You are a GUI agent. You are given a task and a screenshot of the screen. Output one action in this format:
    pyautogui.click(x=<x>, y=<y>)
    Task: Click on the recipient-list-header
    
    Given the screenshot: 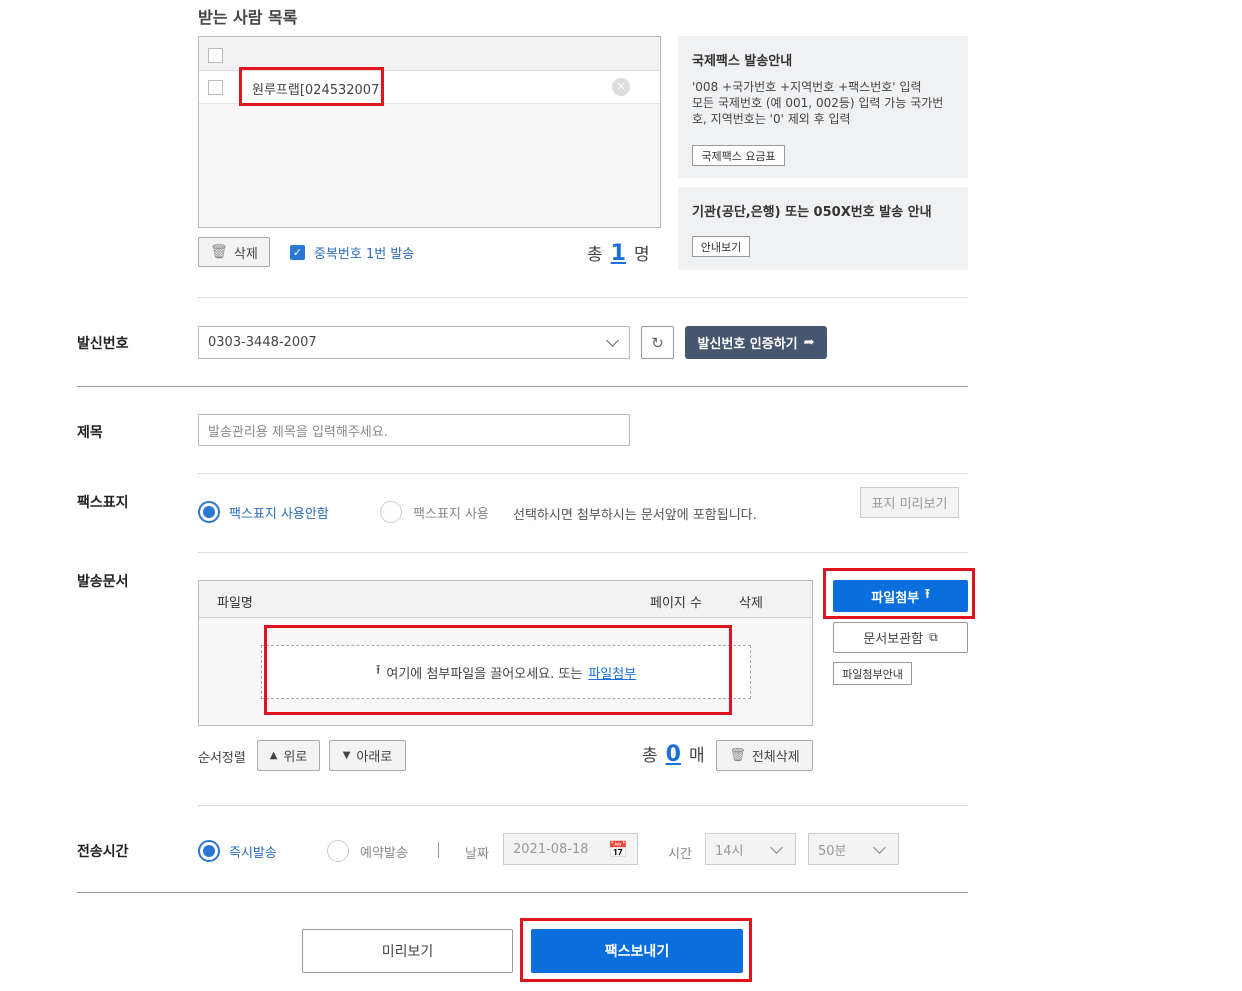 What is the action you would take?
    pyautogui.click(x=429, y=54)
    